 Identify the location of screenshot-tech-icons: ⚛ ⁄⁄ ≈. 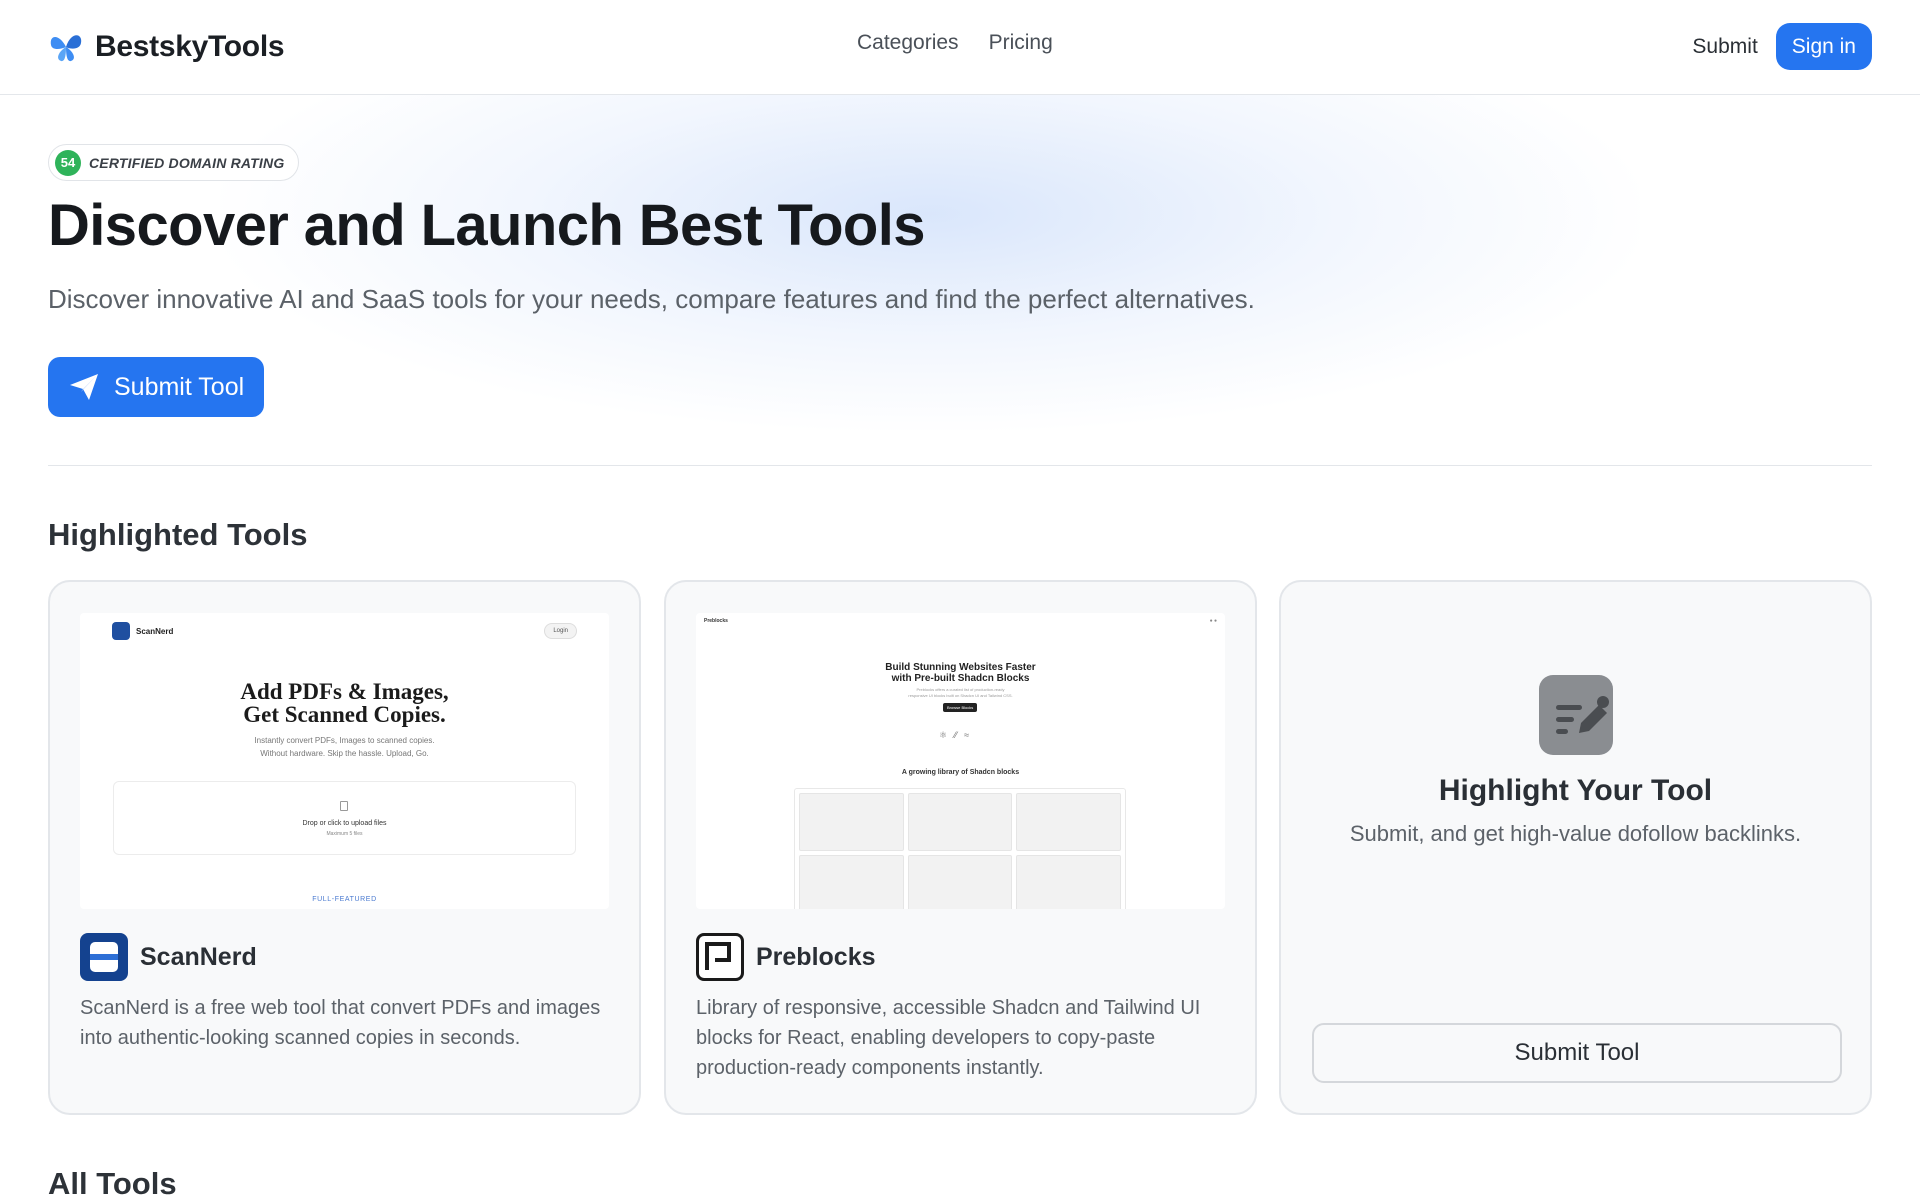
(954, 735).